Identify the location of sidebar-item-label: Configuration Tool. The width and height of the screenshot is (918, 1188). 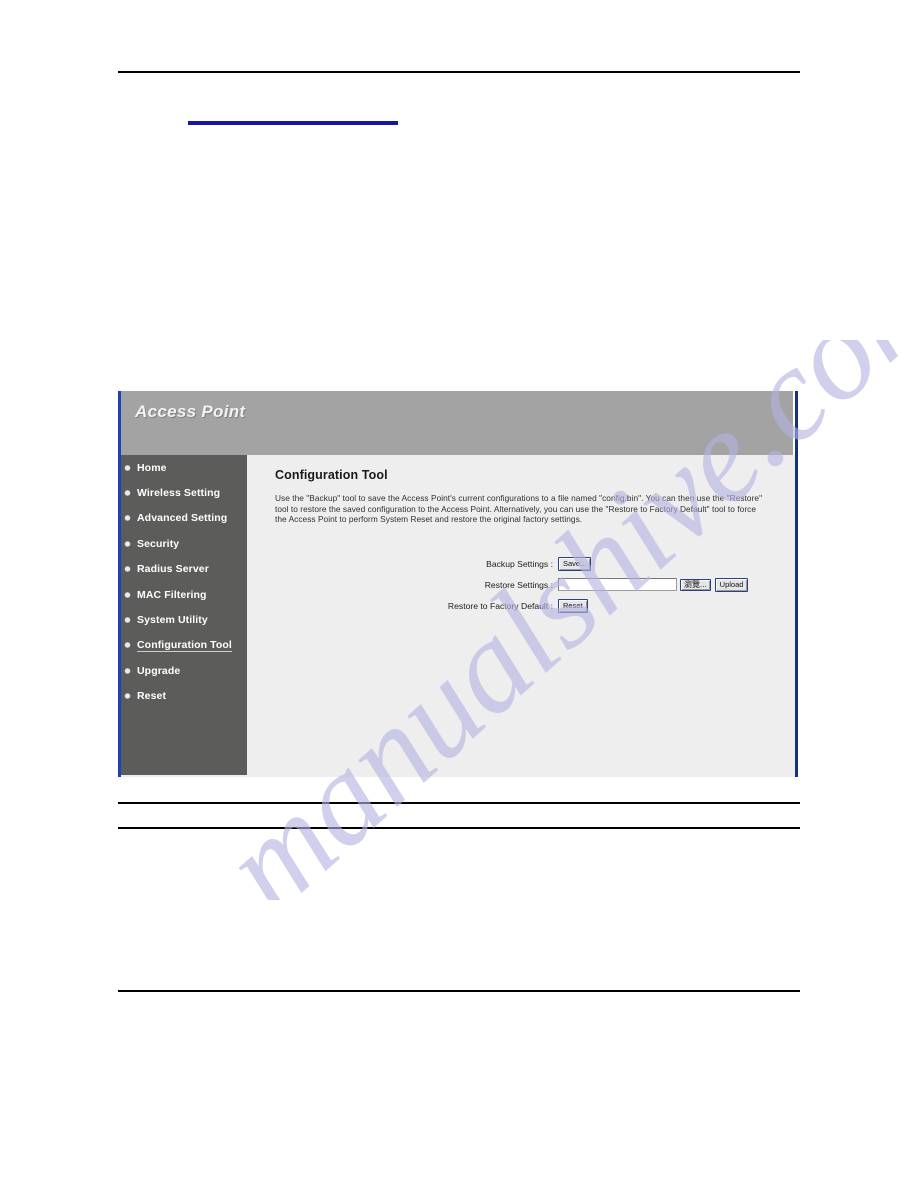
(184, 645).